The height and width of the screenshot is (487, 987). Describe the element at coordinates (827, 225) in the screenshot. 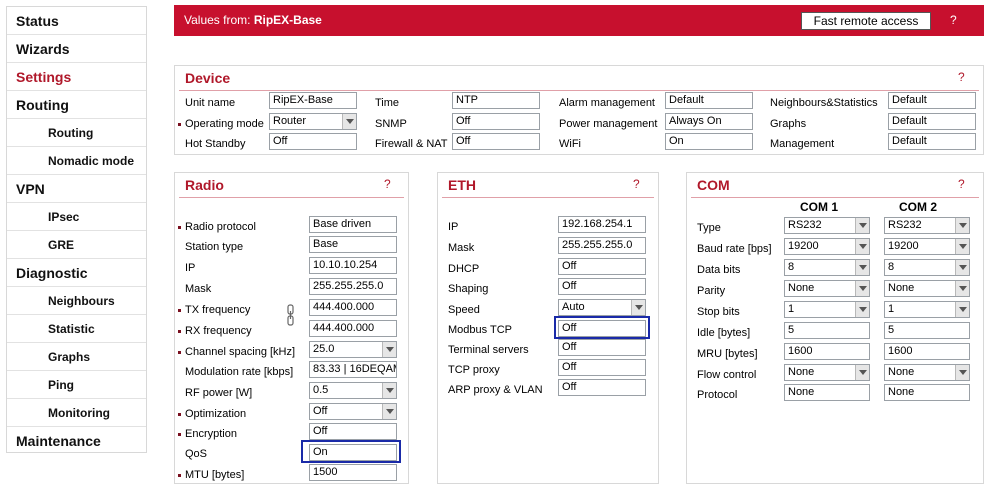

I see `com1-type-select: RS232` at that location.